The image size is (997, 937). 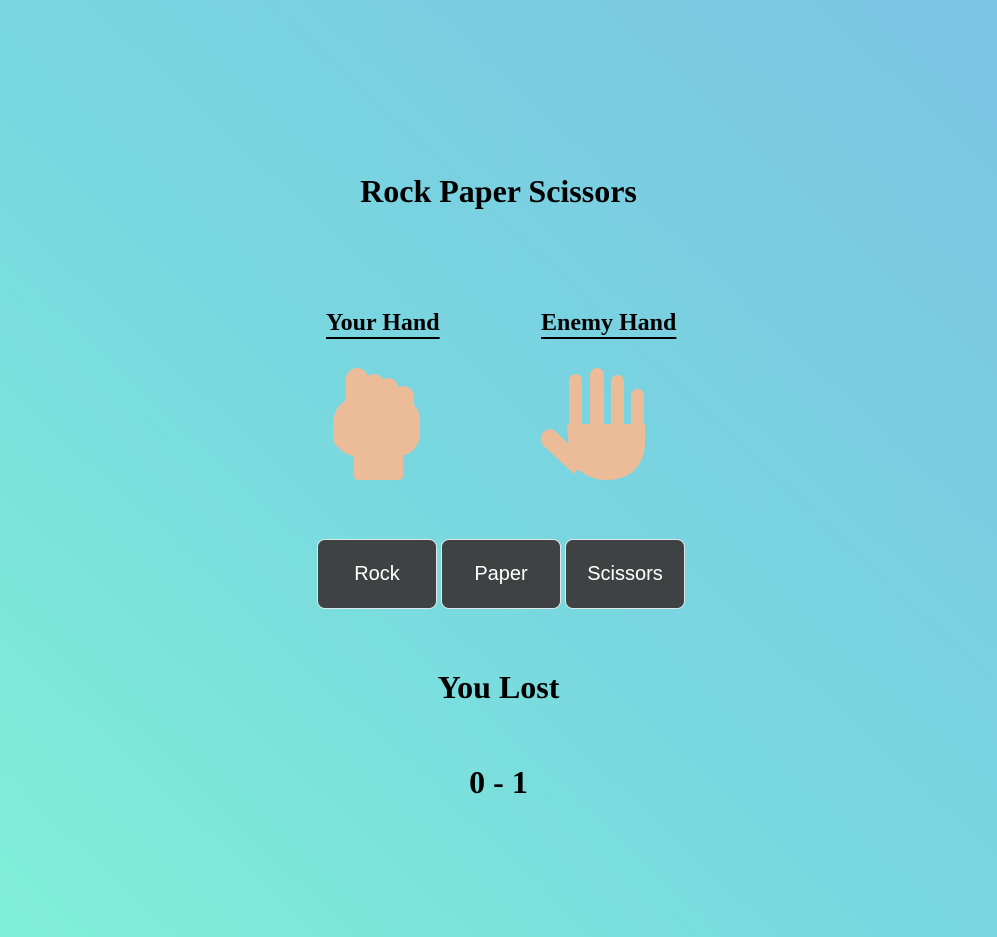 I want to click on rock-button: Rock, so click(x=377, y=574).